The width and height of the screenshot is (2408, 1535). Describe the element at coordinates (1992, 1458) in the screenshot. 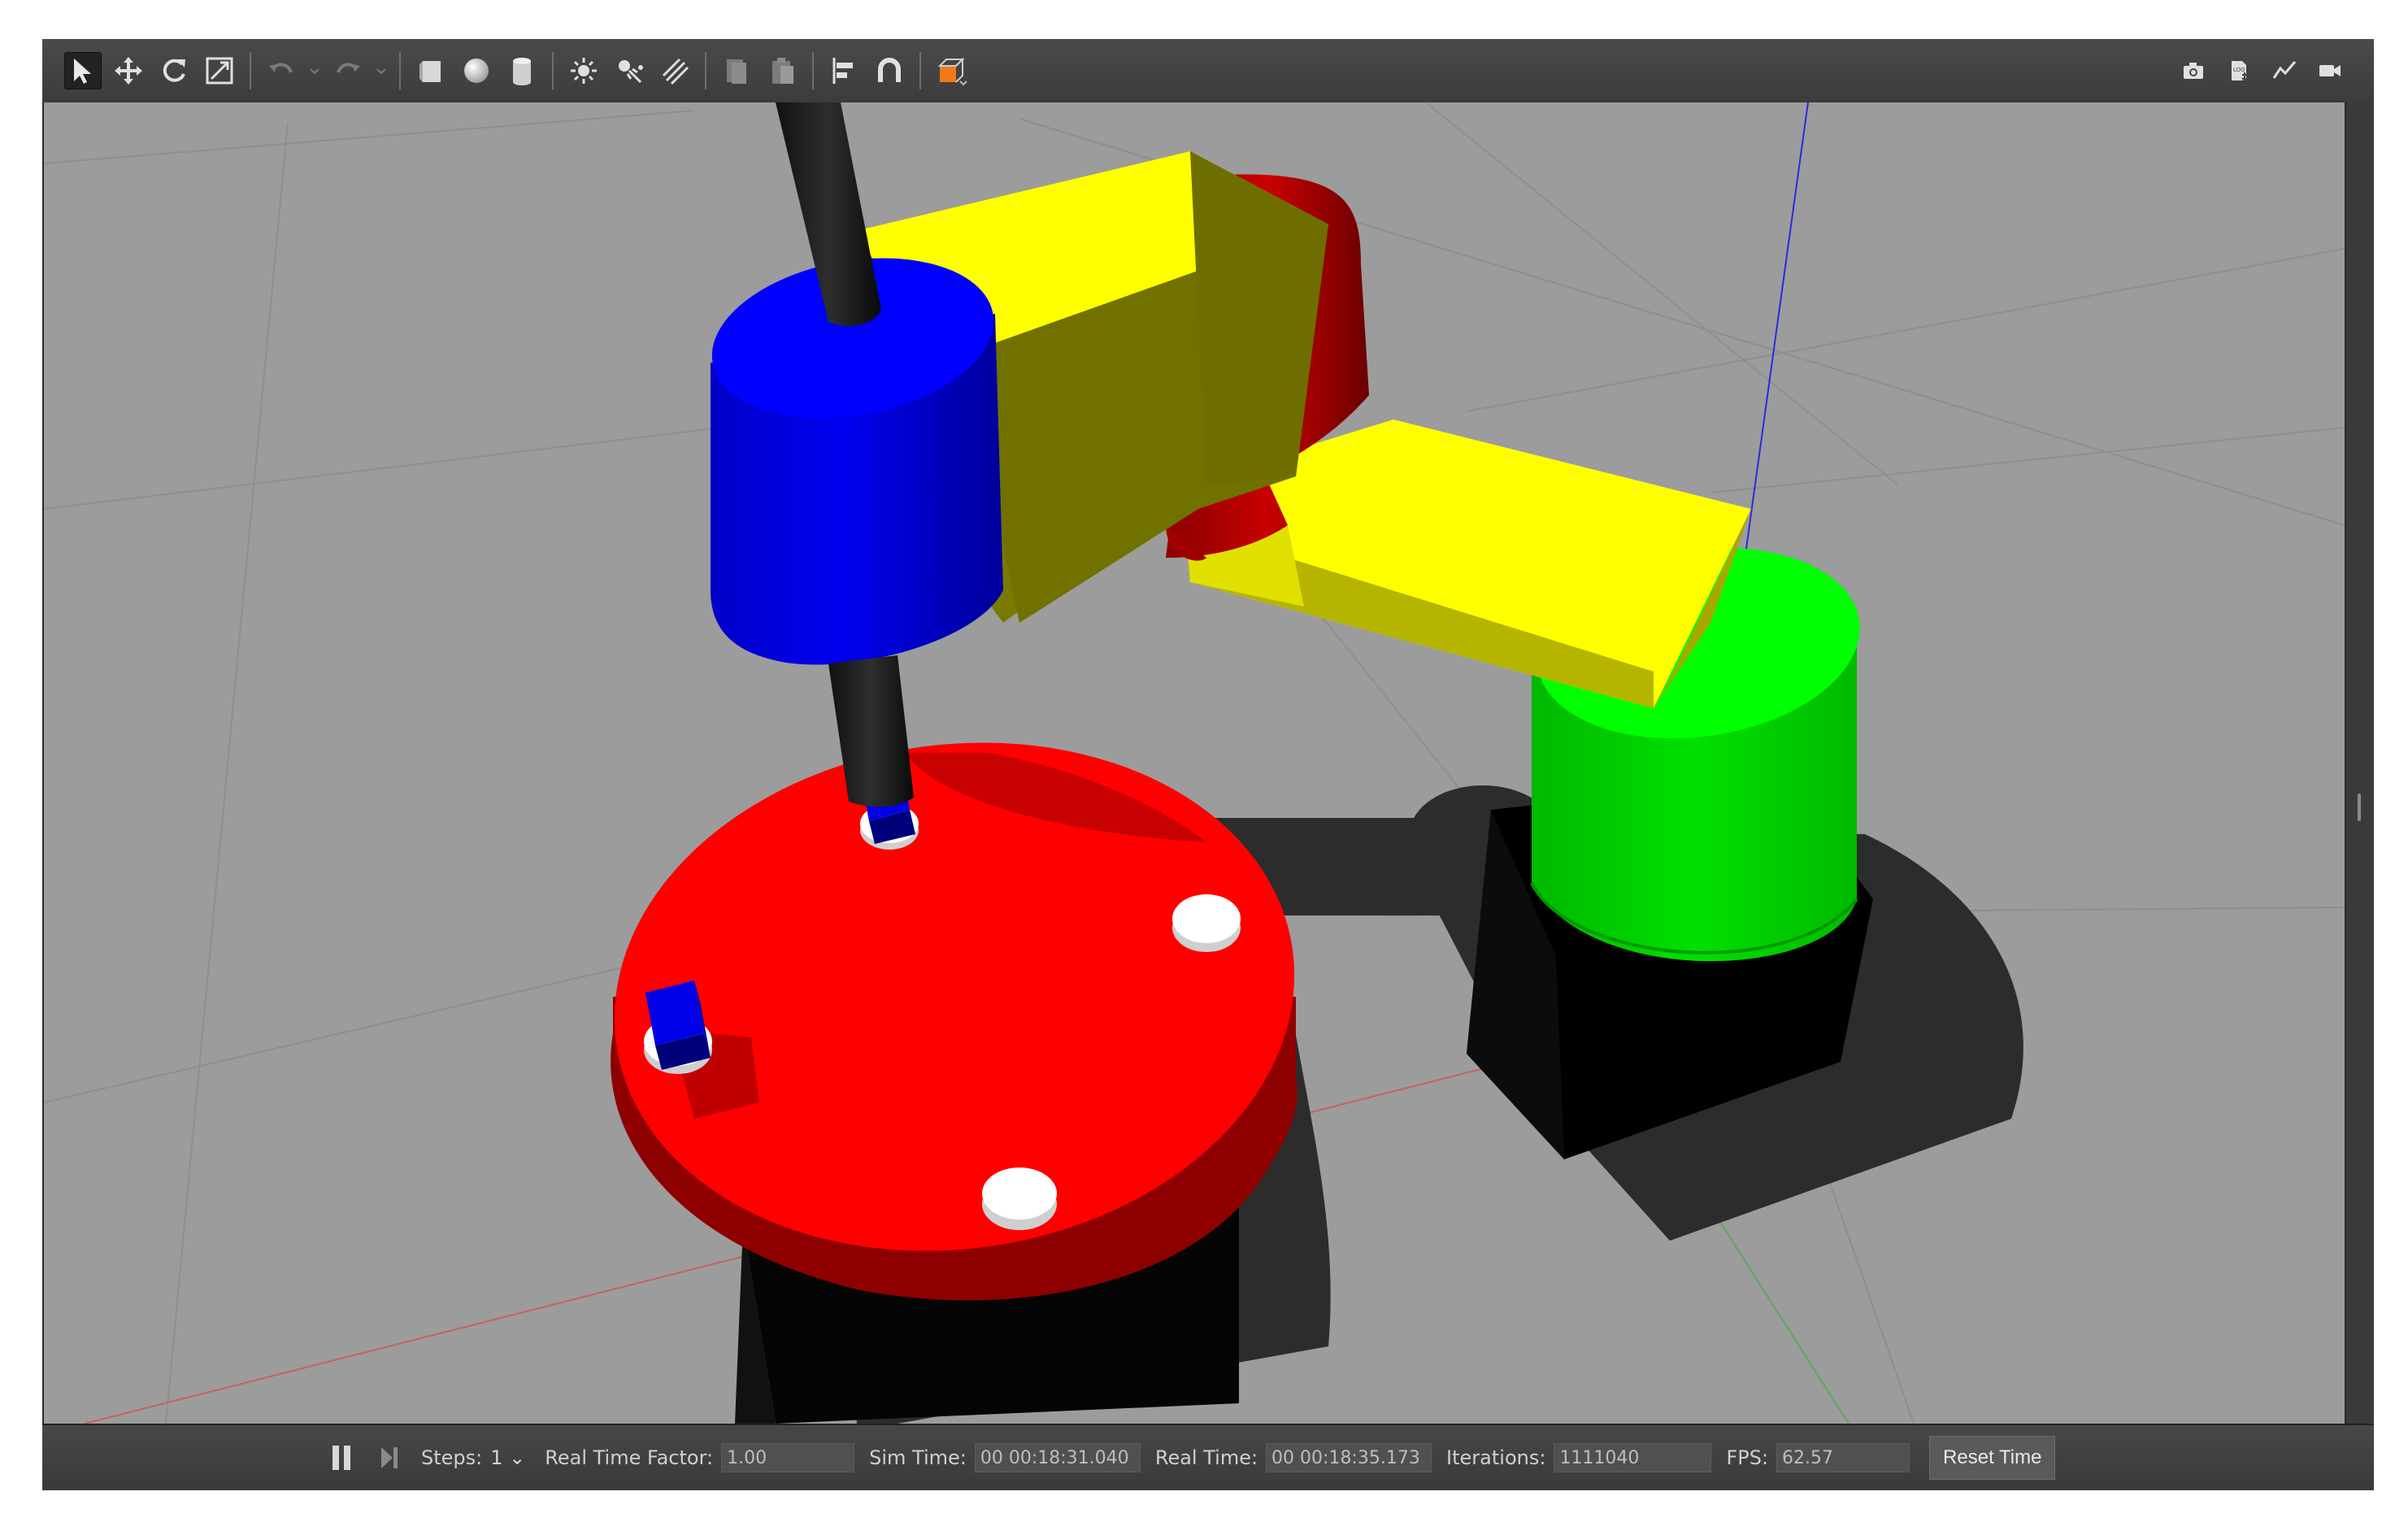

I see `reset-time-button: Reset Time` at that location.